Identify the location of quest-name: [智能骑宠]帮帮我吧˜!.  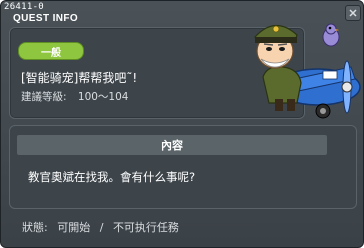
(79, 78).